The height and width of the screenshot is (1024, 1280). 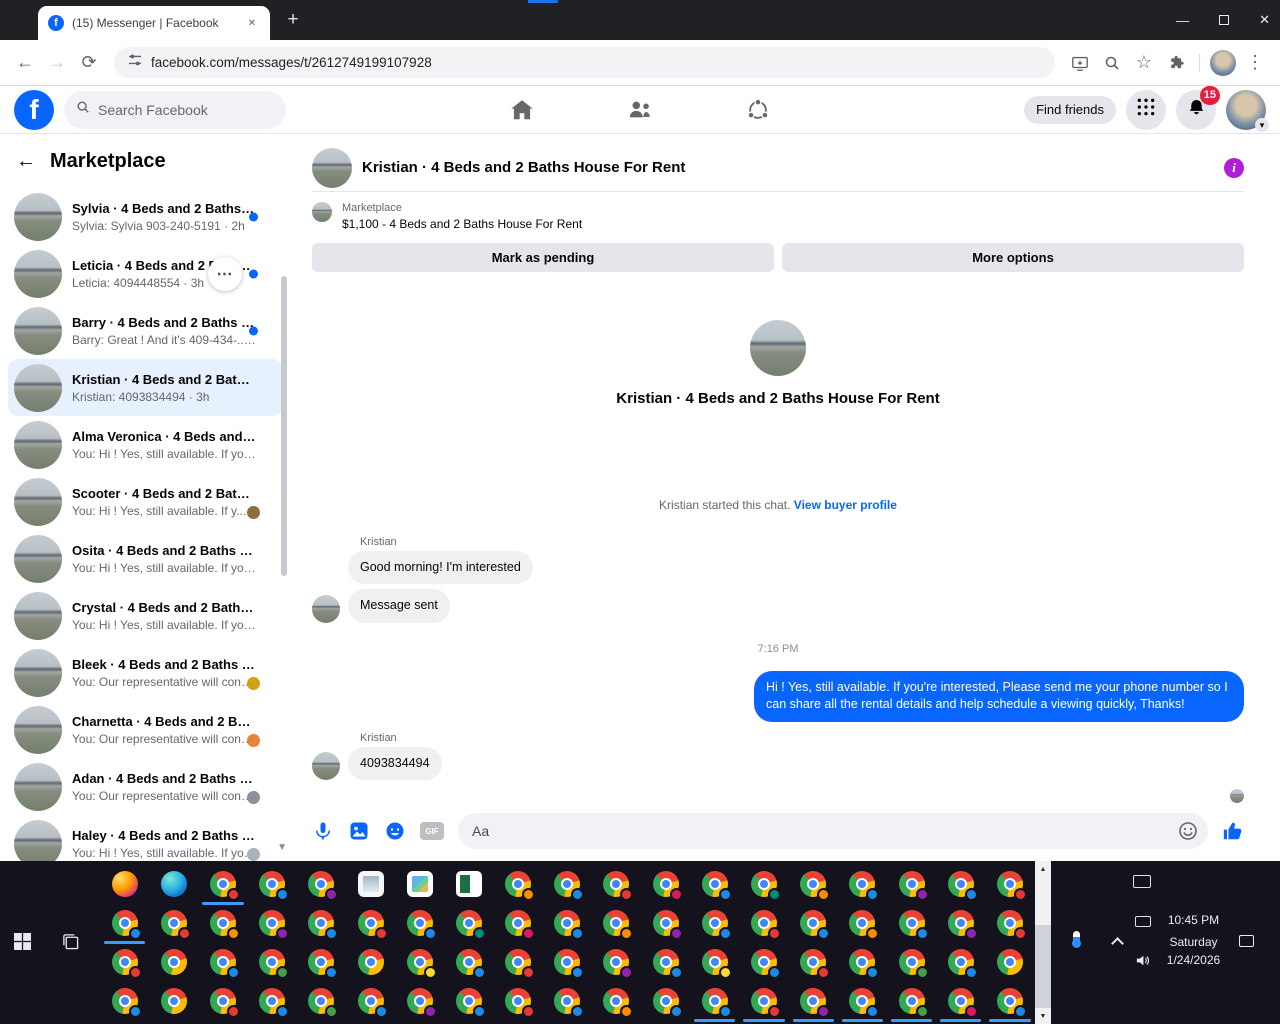 I want to click on weather-thermometer-icon, so click(x=1076, y=939).